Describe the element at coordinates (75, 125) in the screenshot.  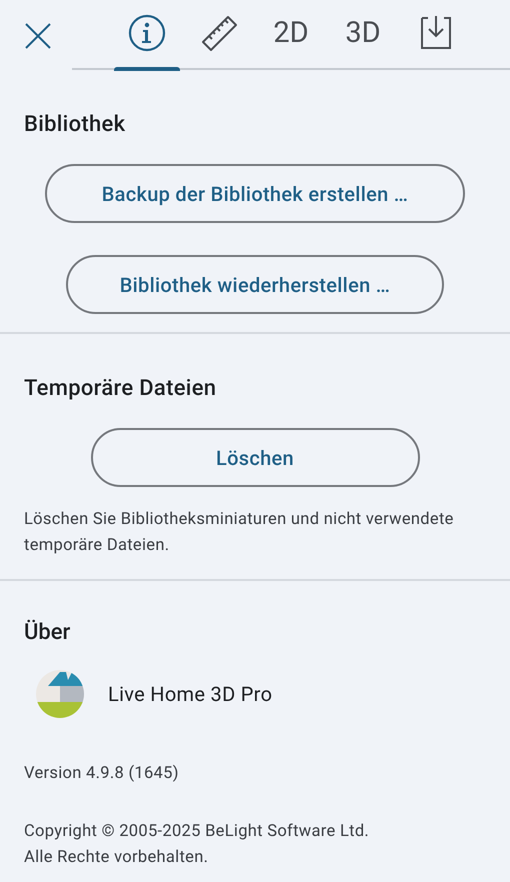
I see `section-title: Bibliothek` at that location.